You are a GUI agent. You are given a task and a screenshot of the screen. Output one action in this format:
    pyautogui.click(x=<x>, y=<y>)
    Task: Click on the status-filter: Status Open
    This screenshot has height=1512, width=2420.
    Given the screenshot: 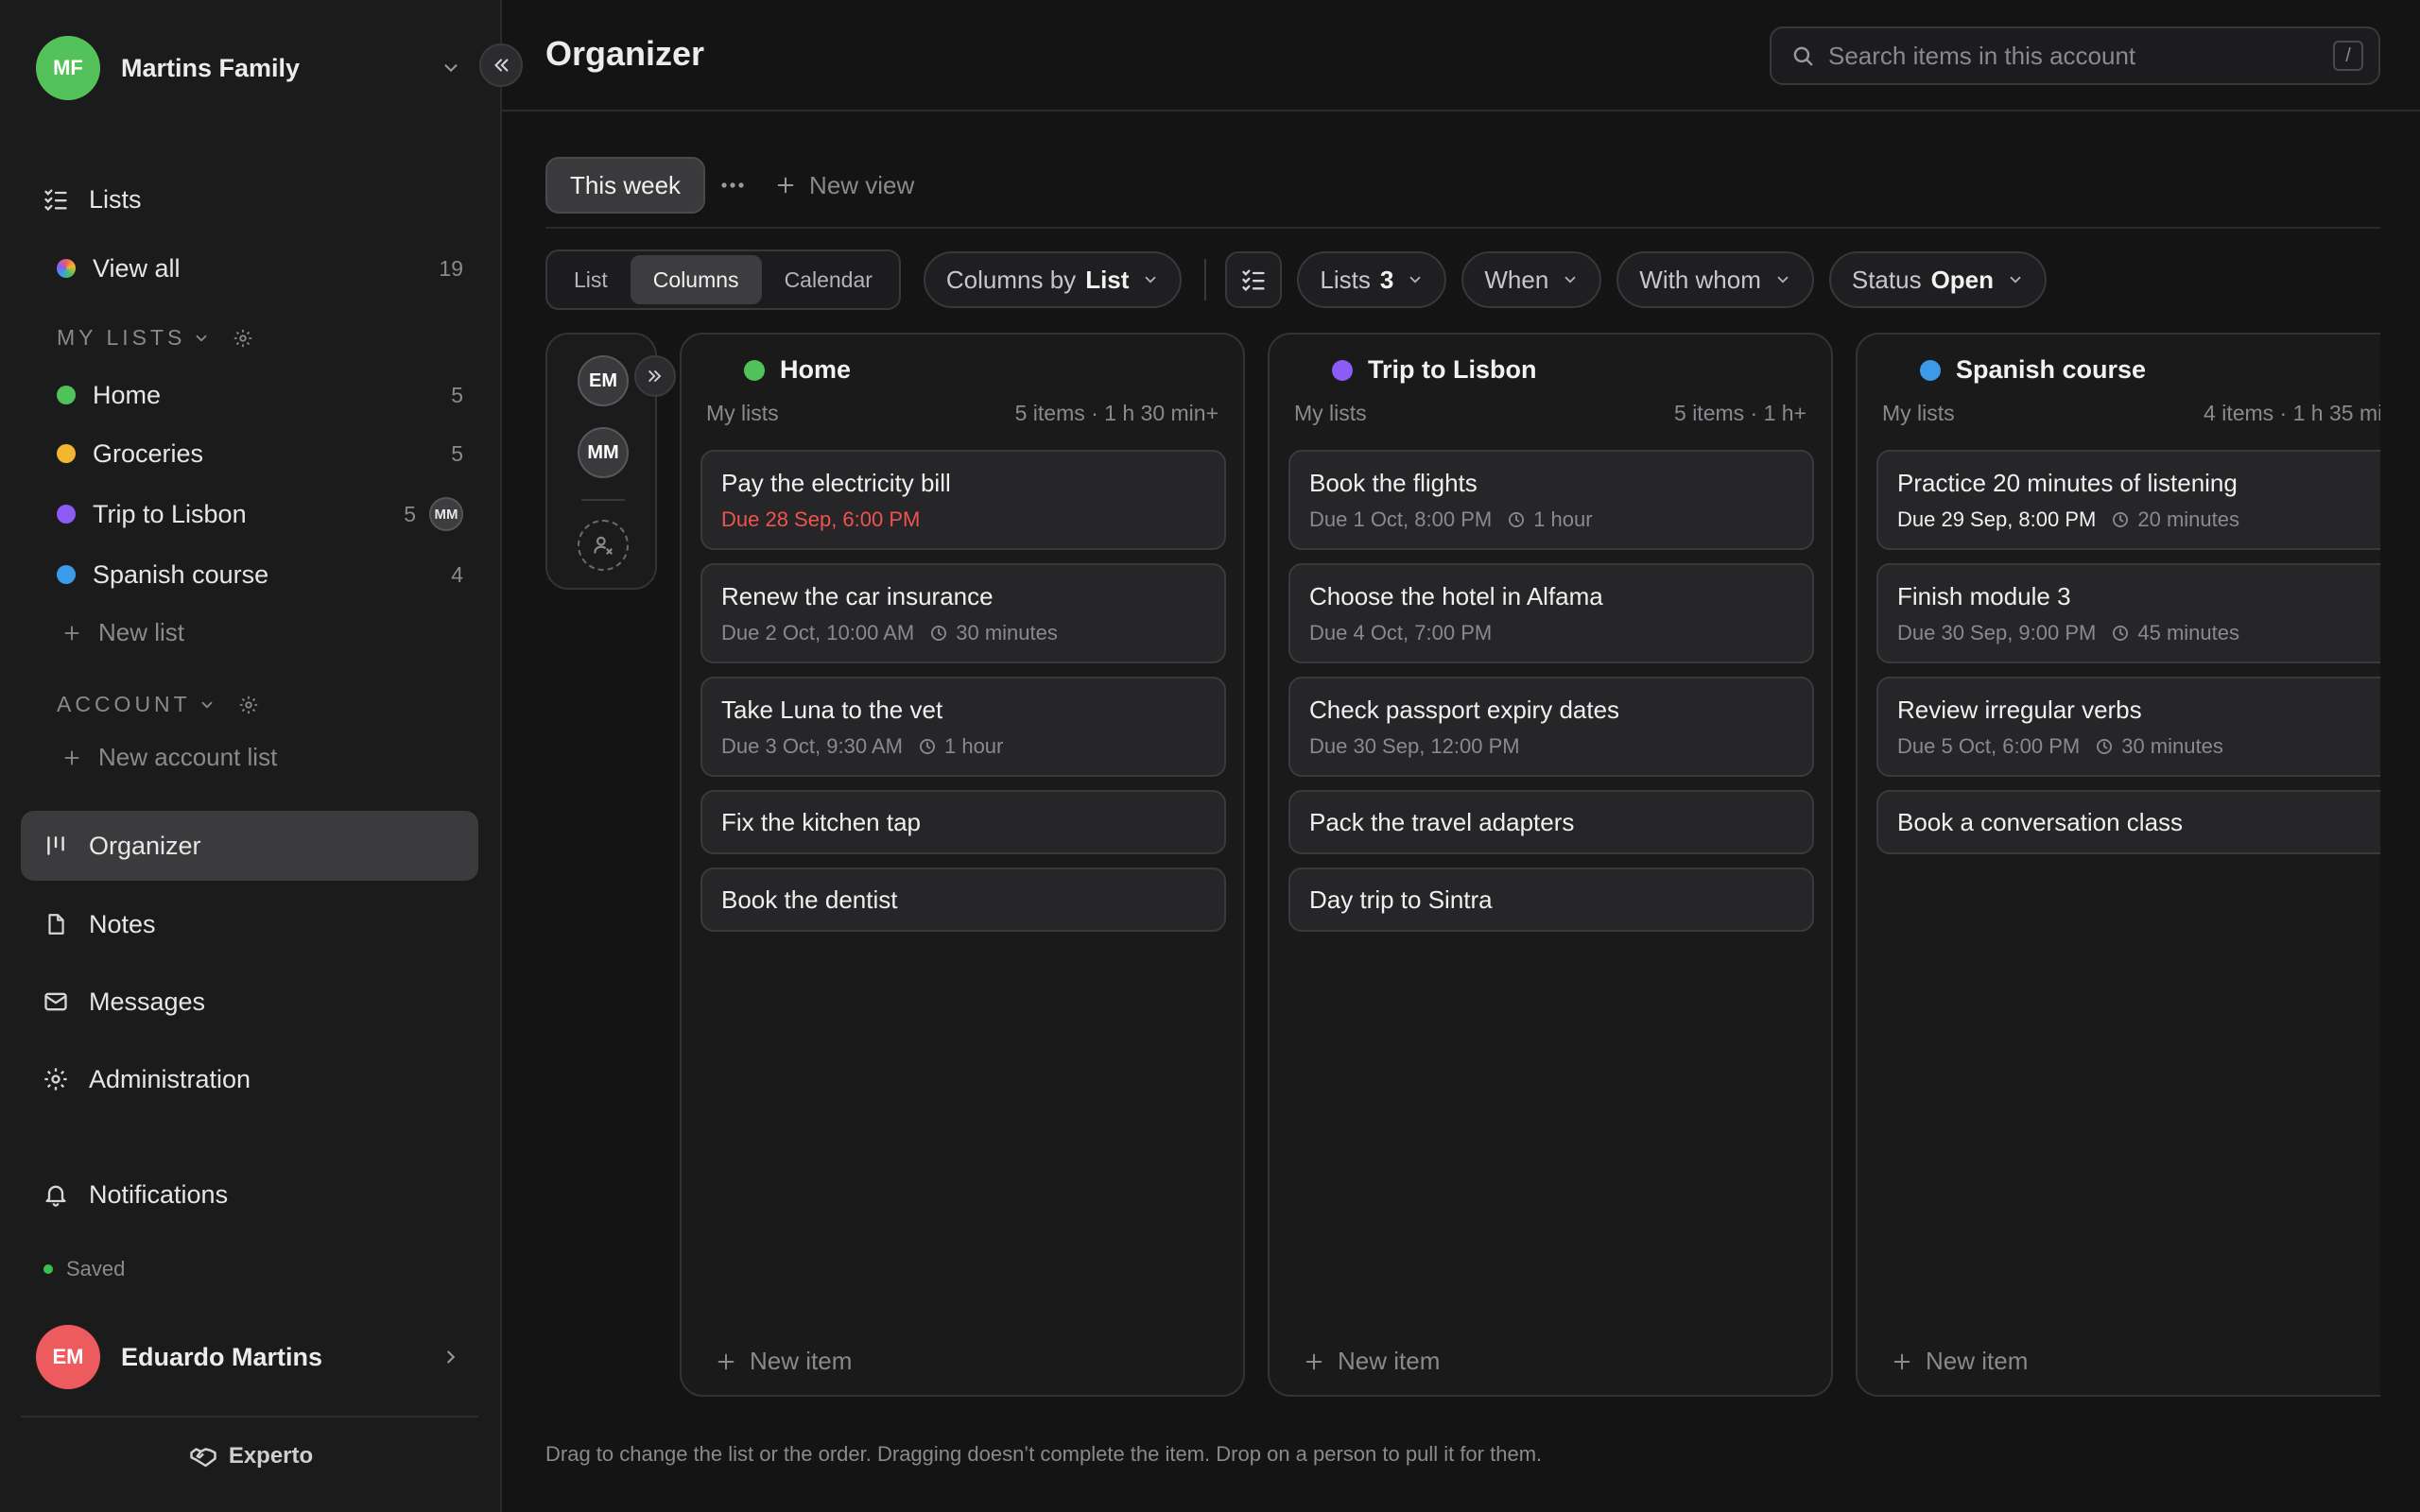 What is the action you would take?
    pyautogui.click(x=1938, y=279)
    